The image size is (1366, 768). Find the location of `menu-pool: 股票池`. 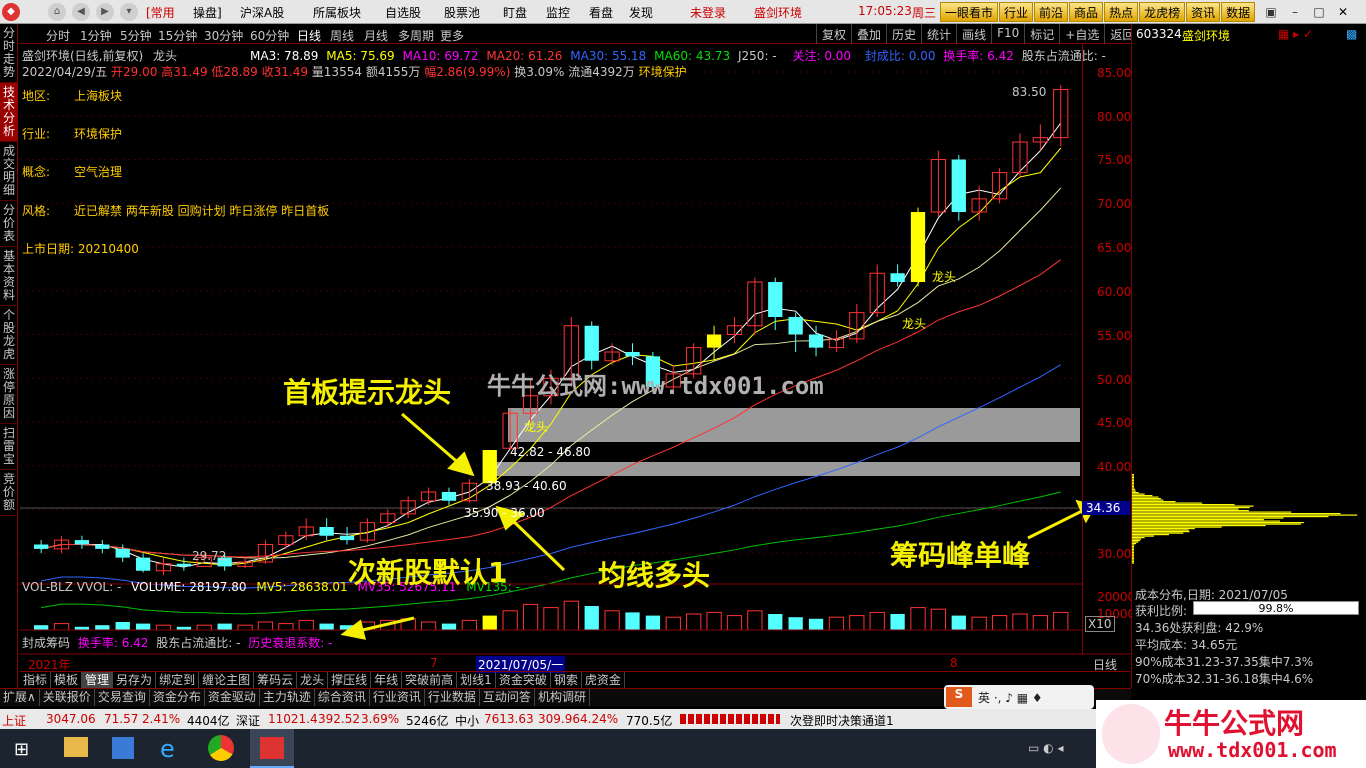

menu-pool: 股票池 is located at coordinates (462, 12).